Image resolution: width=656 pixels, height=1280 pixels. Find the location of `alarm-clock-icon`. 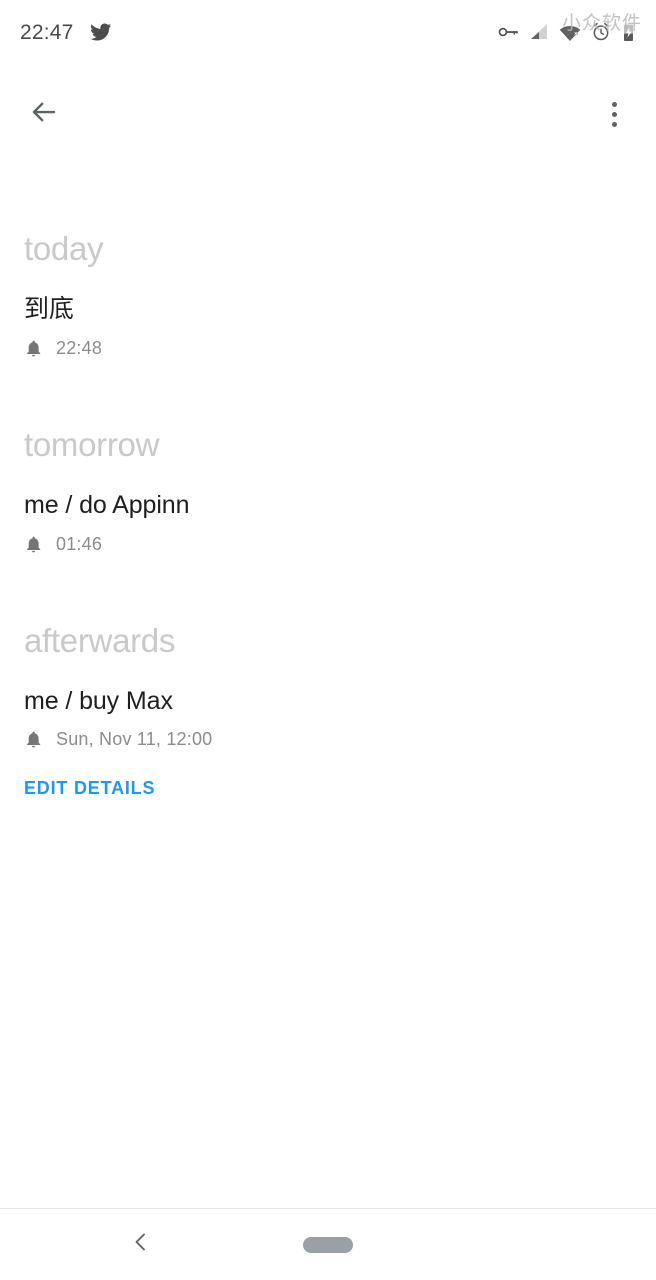

alarm-clock-icon is located at coordinates (601, 32).